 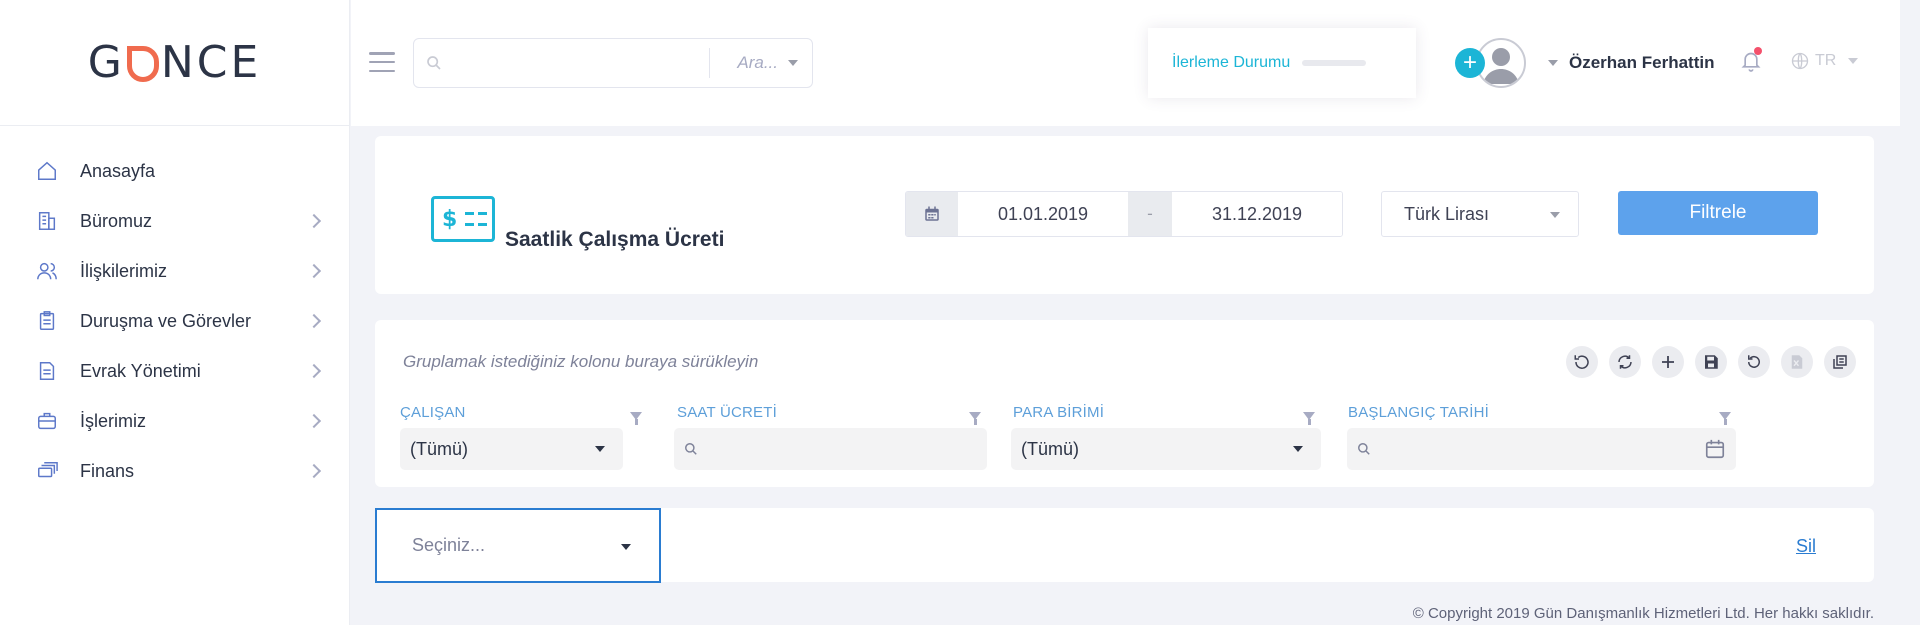 I want to click on logo-o-mark, so click(x=142, y=63).